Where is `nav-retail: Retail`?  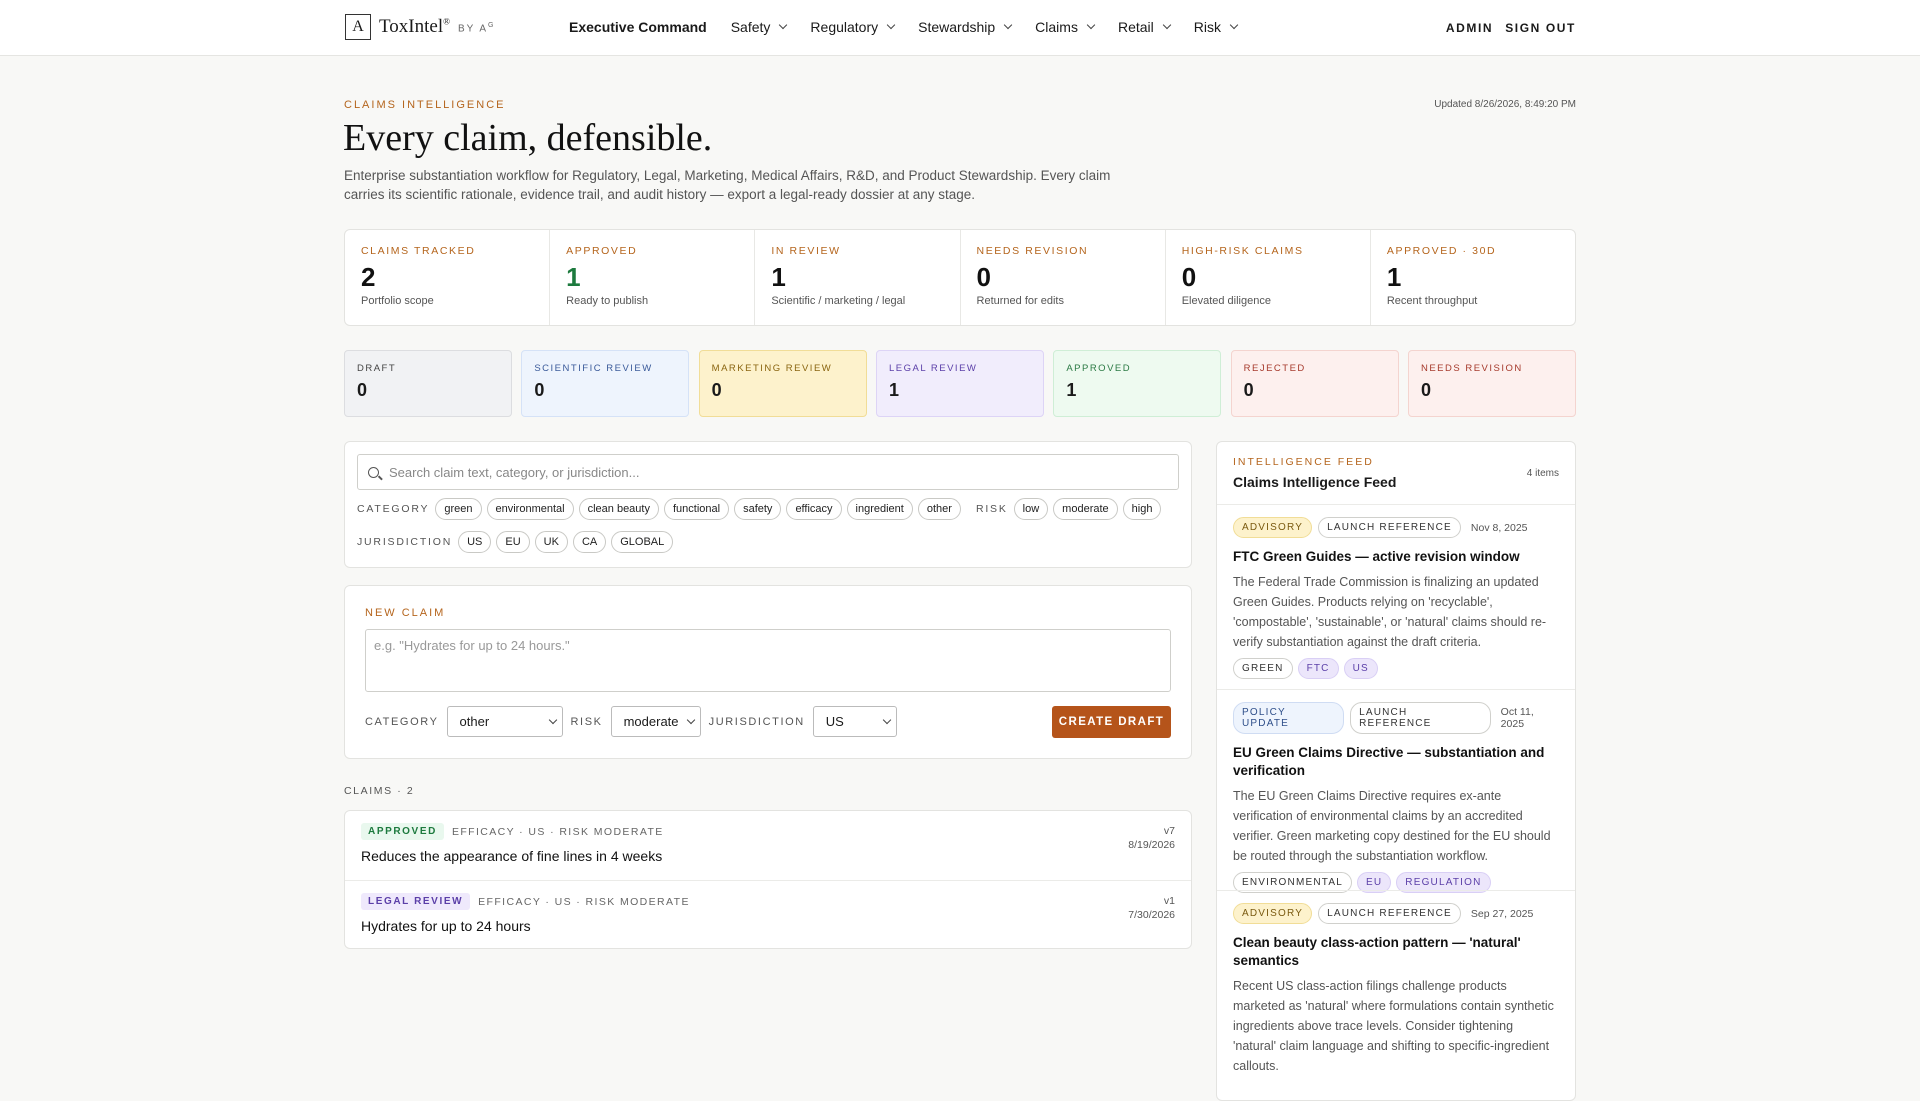
nav-retail: Retail is located at coordinates (1144, 27).